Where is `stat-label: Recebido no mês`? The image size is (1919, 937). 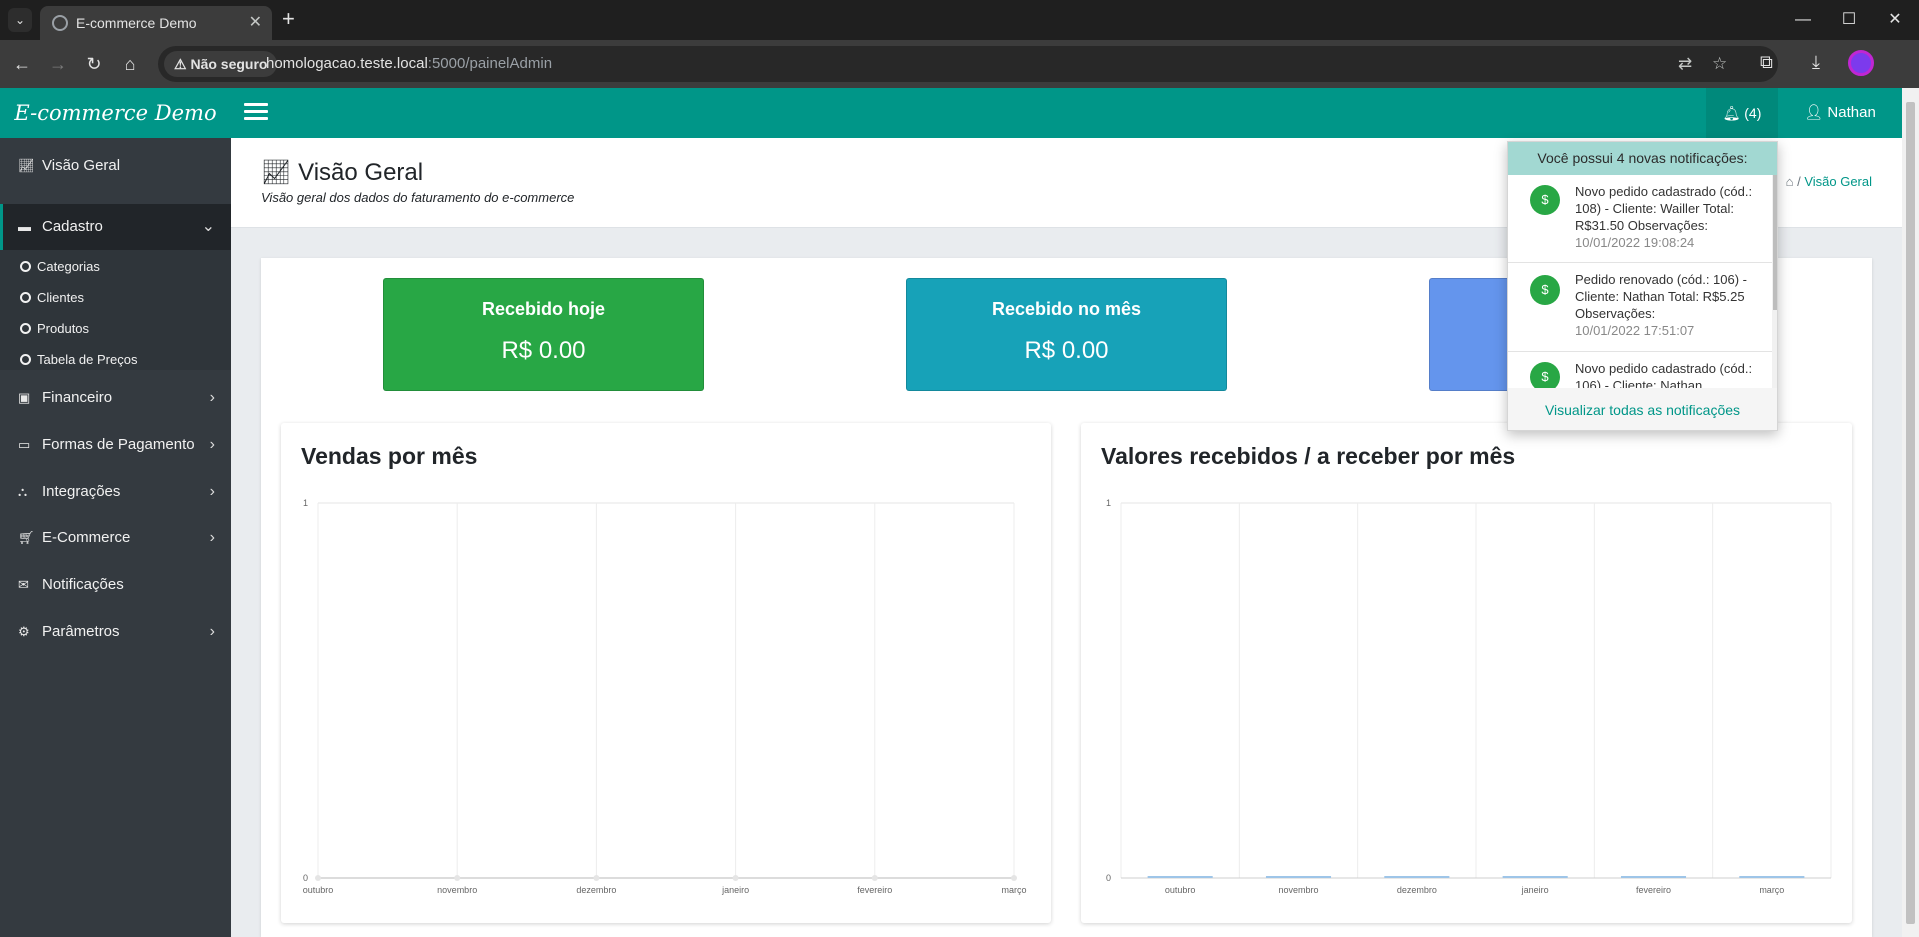 stat-label: Recebido no mês is located at coordinates (1066, 309).